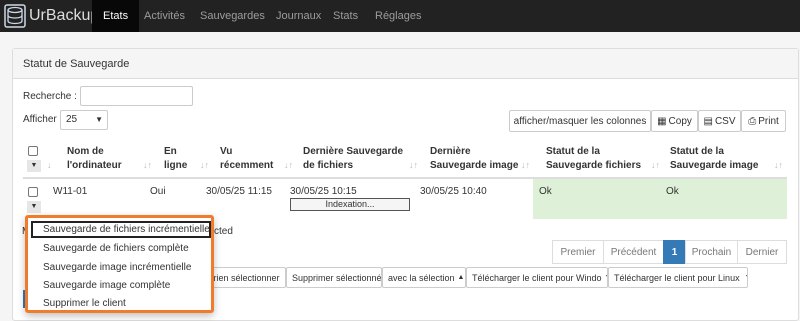 This screenshot has width=800, height=321. Describe the element at coordinates (40, 119) in the screenshot. I see `length-label: Afficher` at that location.